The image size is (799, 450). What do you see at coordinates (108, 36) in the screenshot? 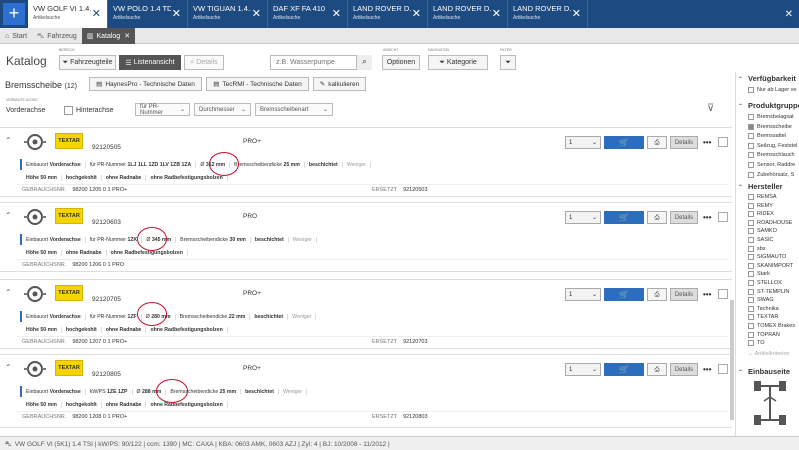
I see `module-tab: ▥ Katalog ✕` at bounding box center [108, 36].